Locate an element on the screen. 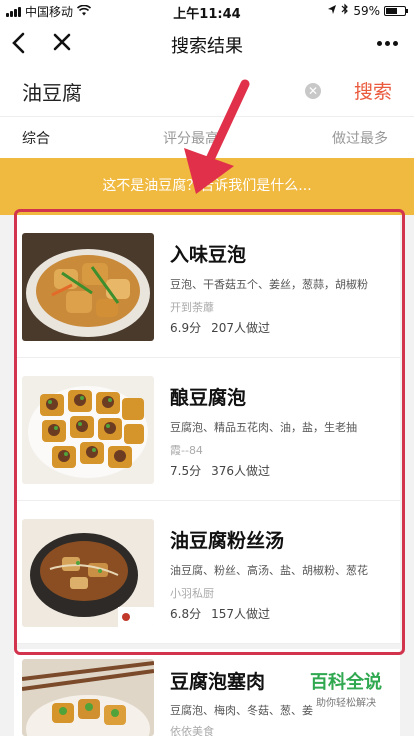 This screenshot has width=414, height=736. tab-most-cooked: 做过最多 is located at coordinates (360, 138).